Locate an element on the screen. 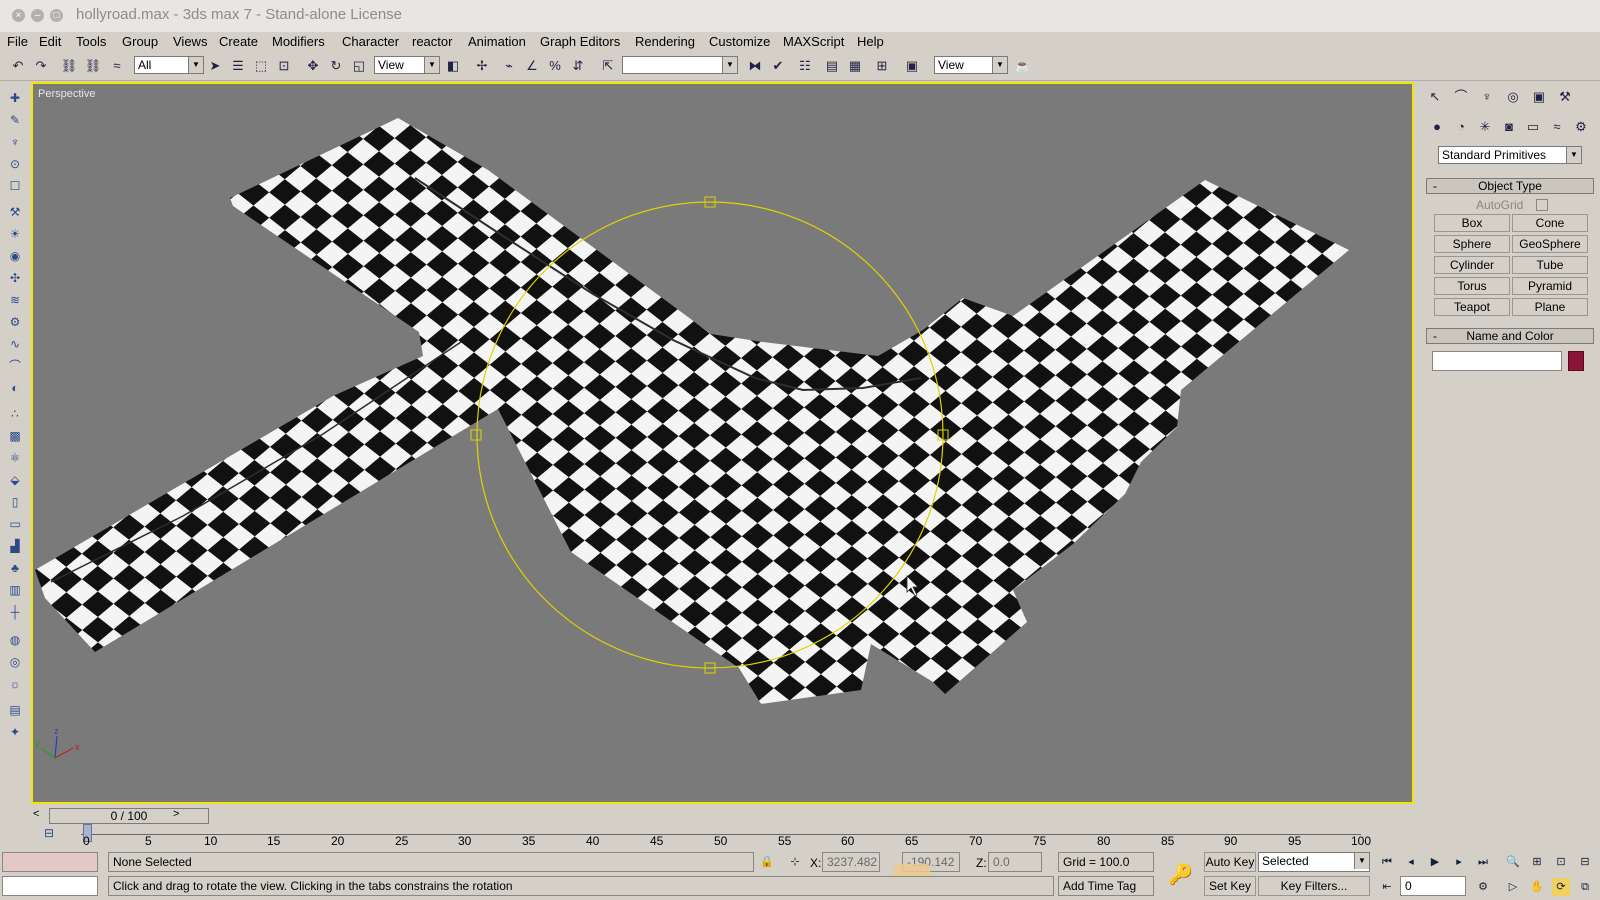 This screenshot has width=1600, height=900. reference-coordinate-dropdown: View ▼ is located at coordinates (407, 65).